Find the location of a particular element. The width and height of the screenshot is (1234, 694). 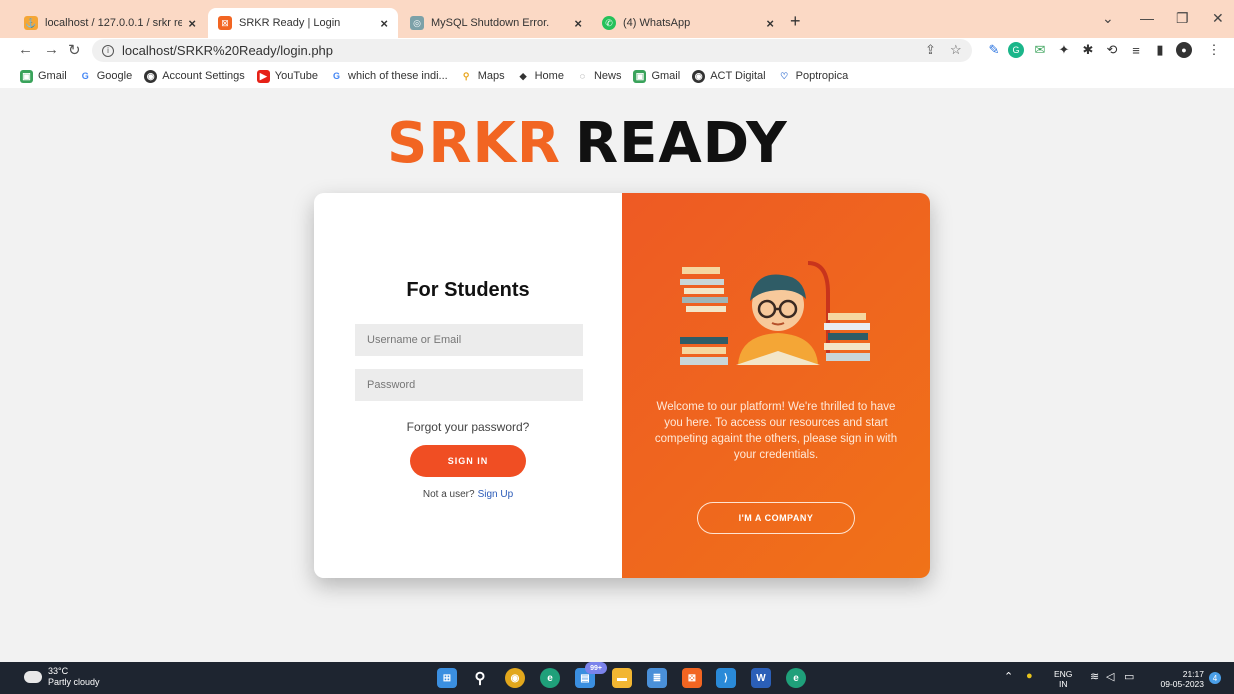

username-input is located at coordinates (469, 340).